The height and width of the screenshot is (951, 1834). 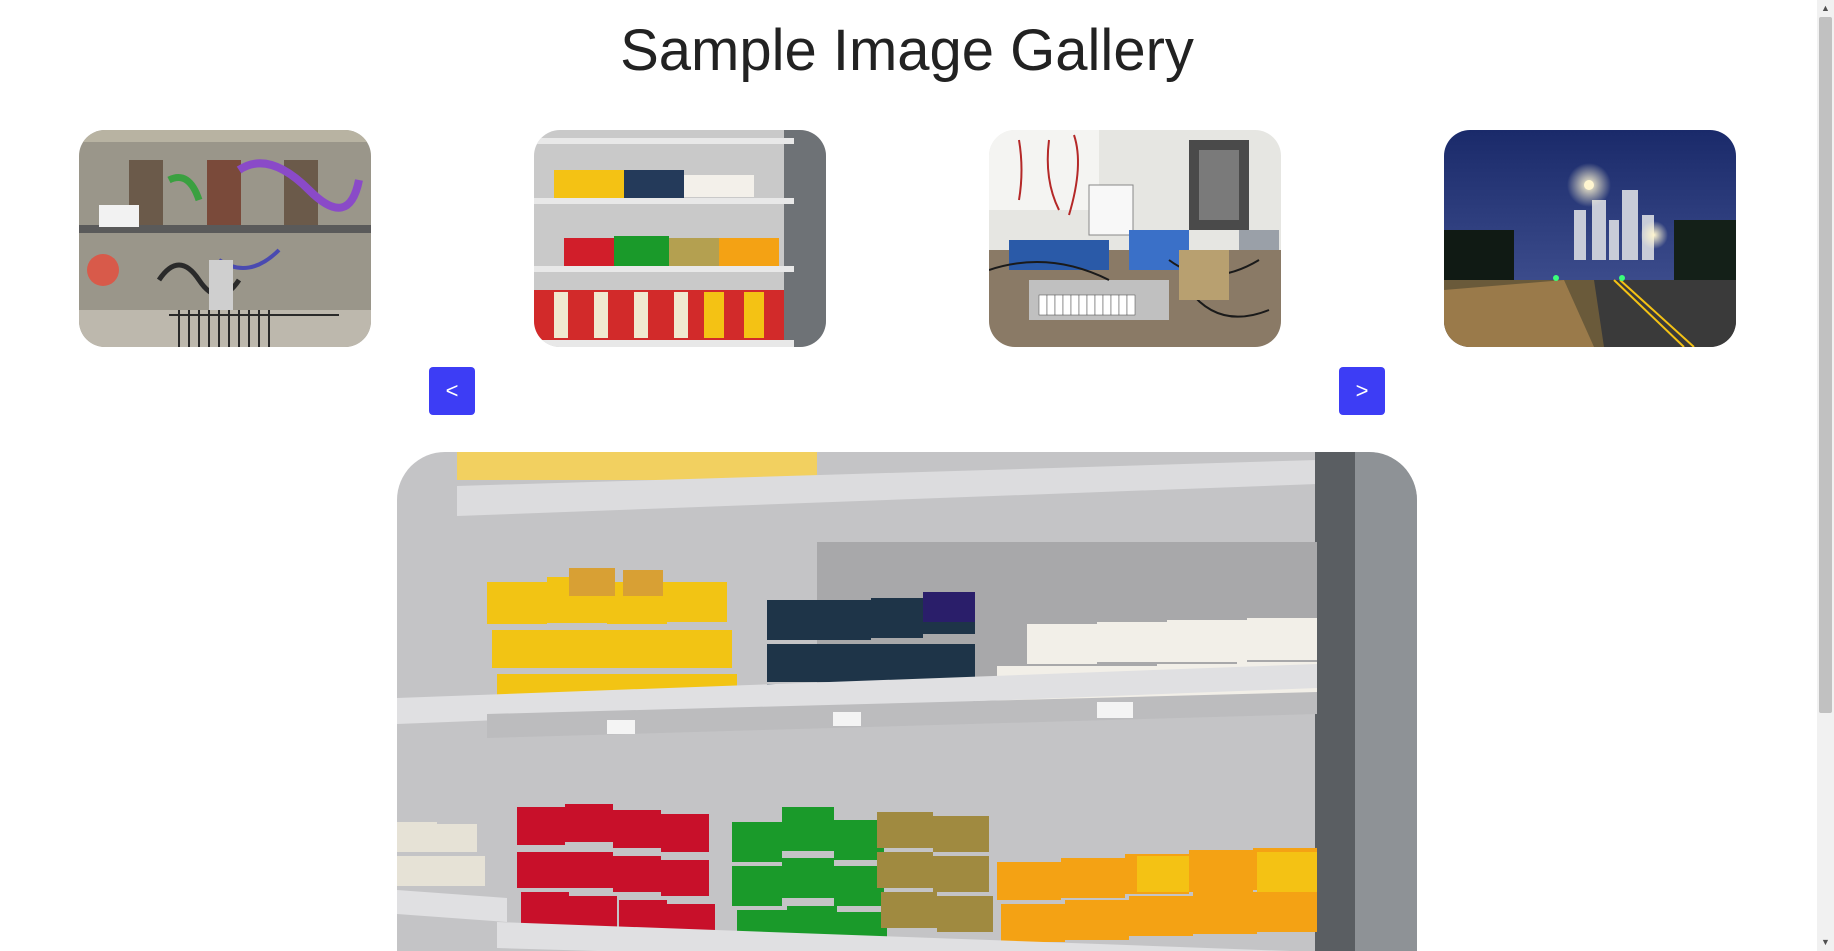 I want to click on thumbnail-city-night-street, so click(x=1590, y=238).